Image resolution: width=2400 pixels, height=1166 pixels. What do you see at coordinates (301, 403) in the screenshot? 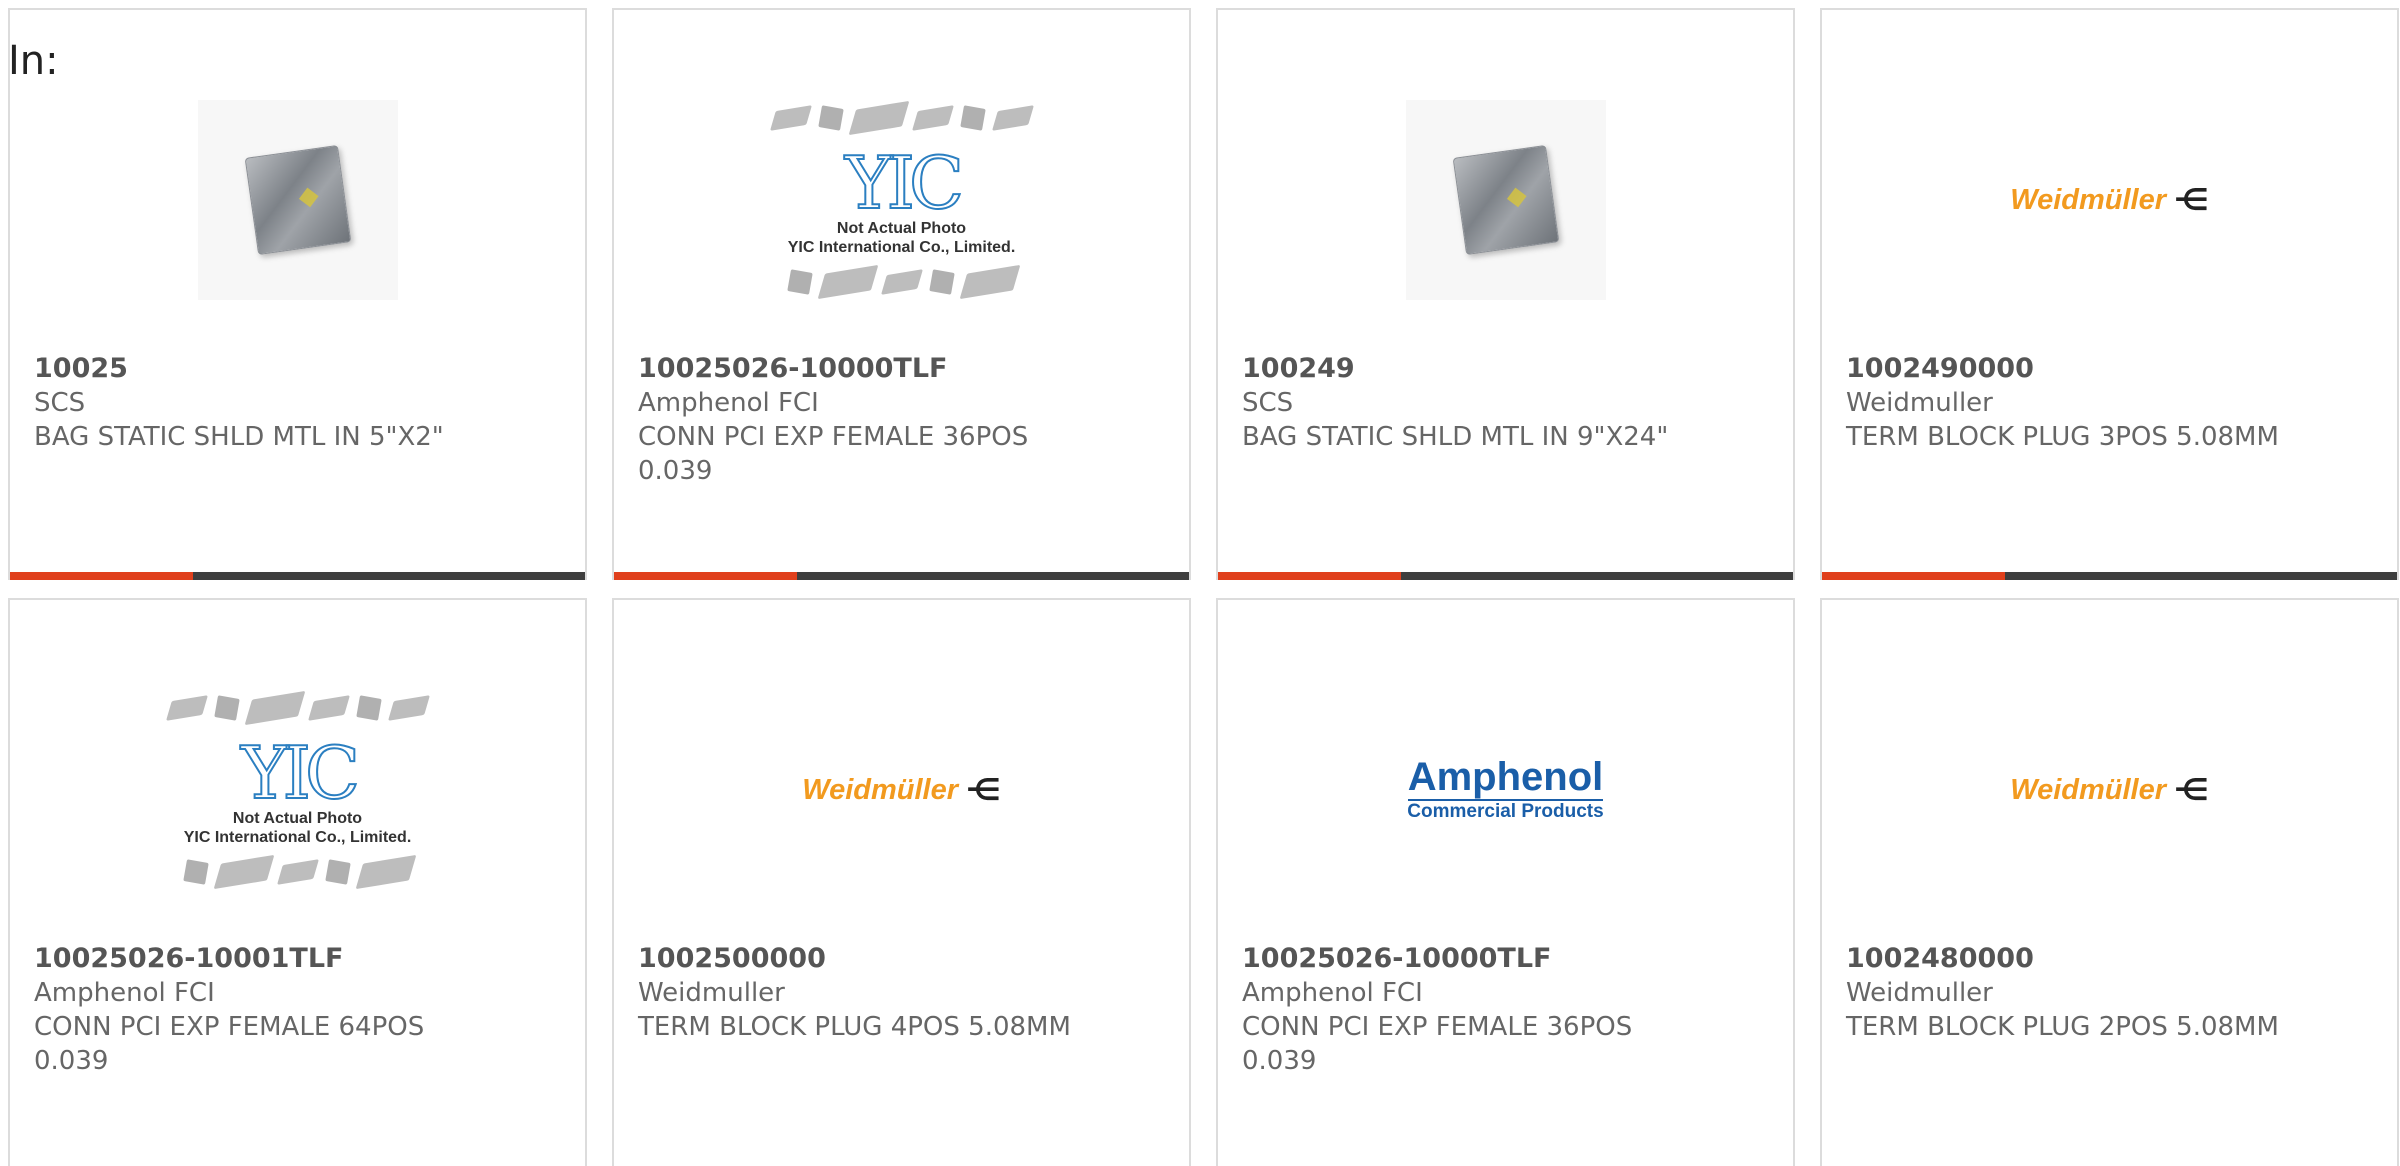
I see `product-info: 10025 SCS BAG STATIC SHLD MTL IN 5"X2"` at bounding box center [301, 403].